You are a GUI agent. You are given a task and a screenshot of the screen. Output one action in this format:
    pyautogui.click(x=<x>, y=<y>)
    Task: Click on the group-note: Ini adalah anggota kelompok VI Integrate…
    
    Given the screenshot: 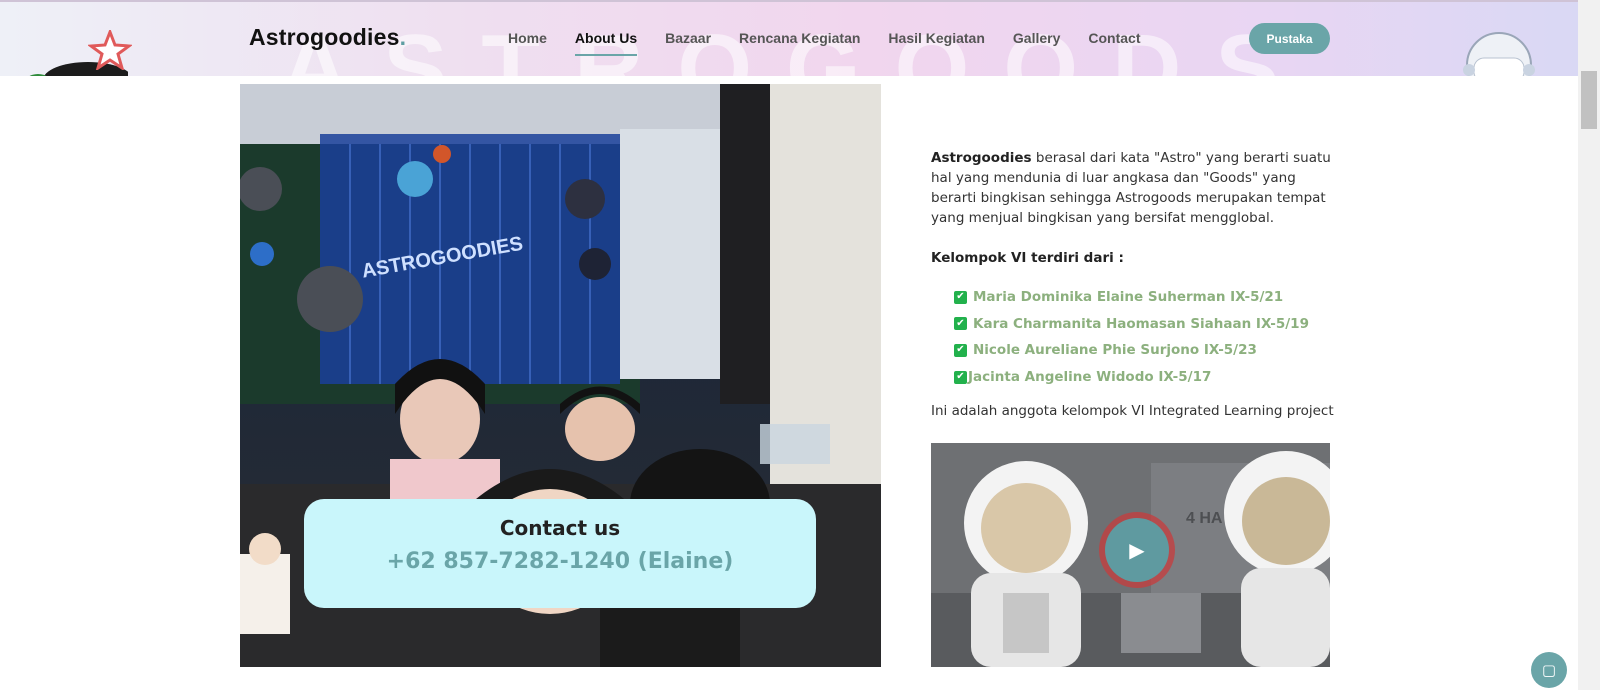 What is the action you would take?
    pyautogui.click(x=1132, y=411)
    